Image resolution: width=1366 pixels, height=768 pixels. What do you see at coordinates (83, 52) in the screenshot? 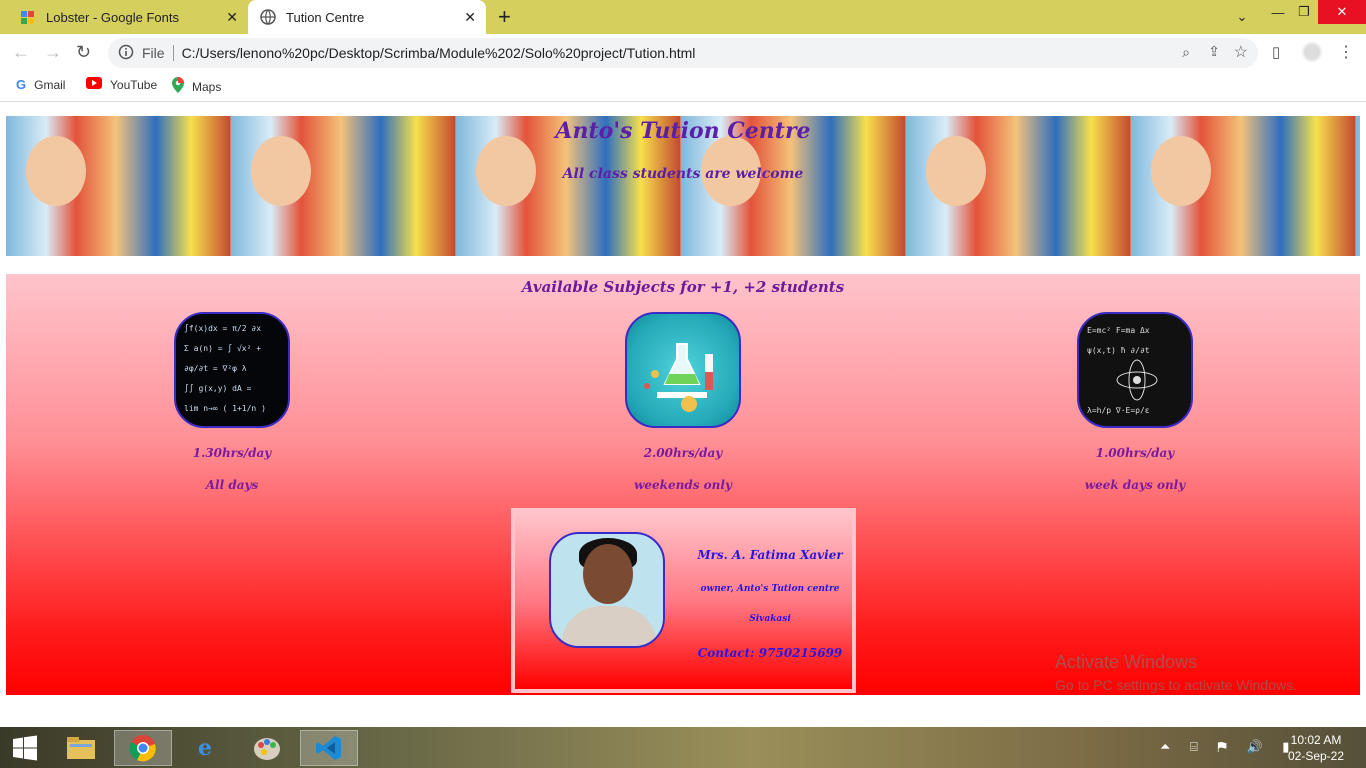
I see `reload-icon: ↻` at bounding box center [83, 52].